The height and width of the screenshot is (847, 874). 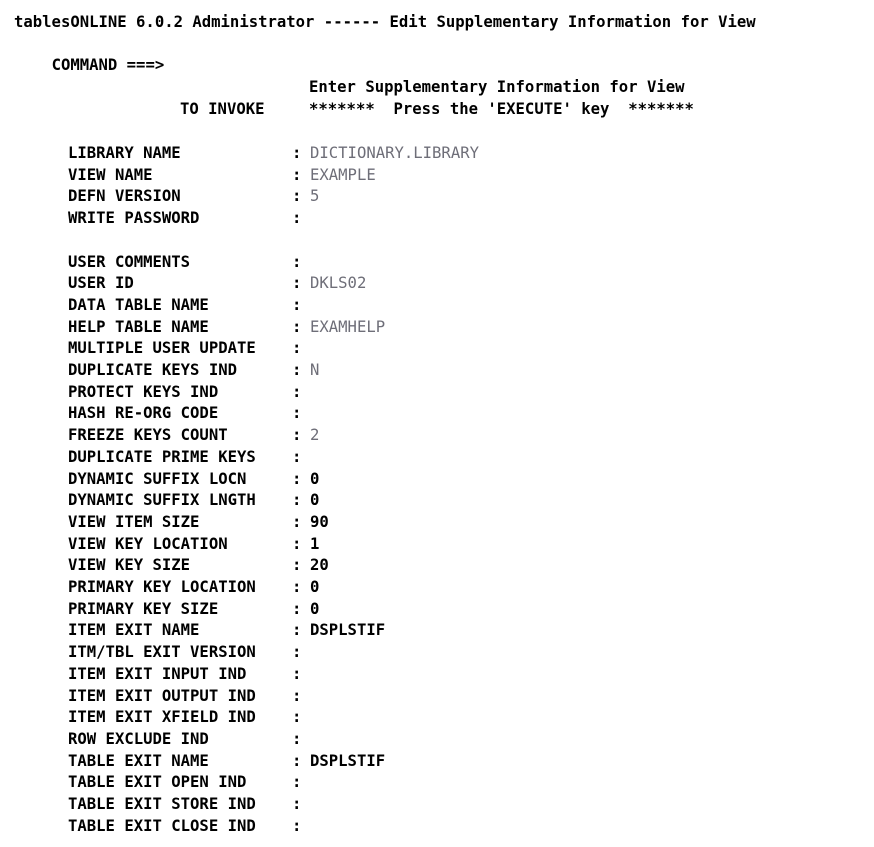 I want to click on field-label: FREEZE KEYS COUNT, so click(x=148, y=435).